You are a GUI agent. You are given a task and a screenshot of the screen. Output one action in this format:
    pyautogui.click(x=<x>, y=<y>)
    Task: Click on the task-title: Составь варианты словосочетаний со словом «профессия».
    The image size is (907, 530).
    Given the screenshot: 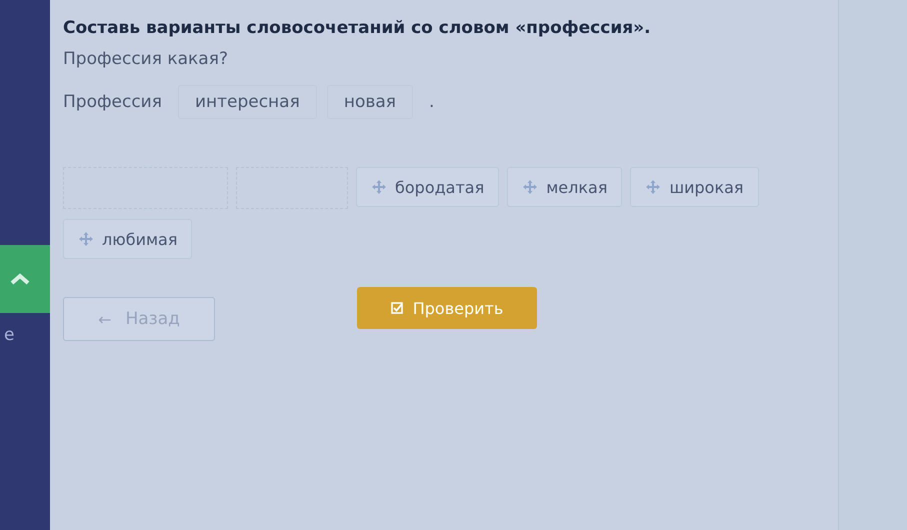 What is the action you would take?
    pyautogui.click(x=357, y=28)
    